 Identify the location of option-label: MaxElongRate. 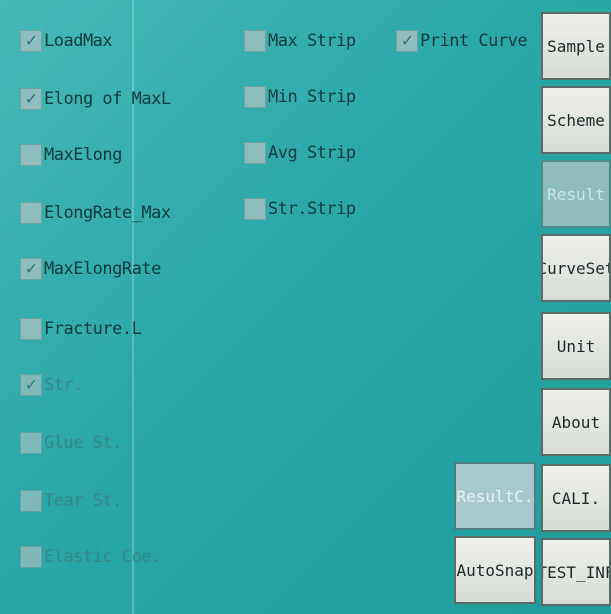
(102, 269).